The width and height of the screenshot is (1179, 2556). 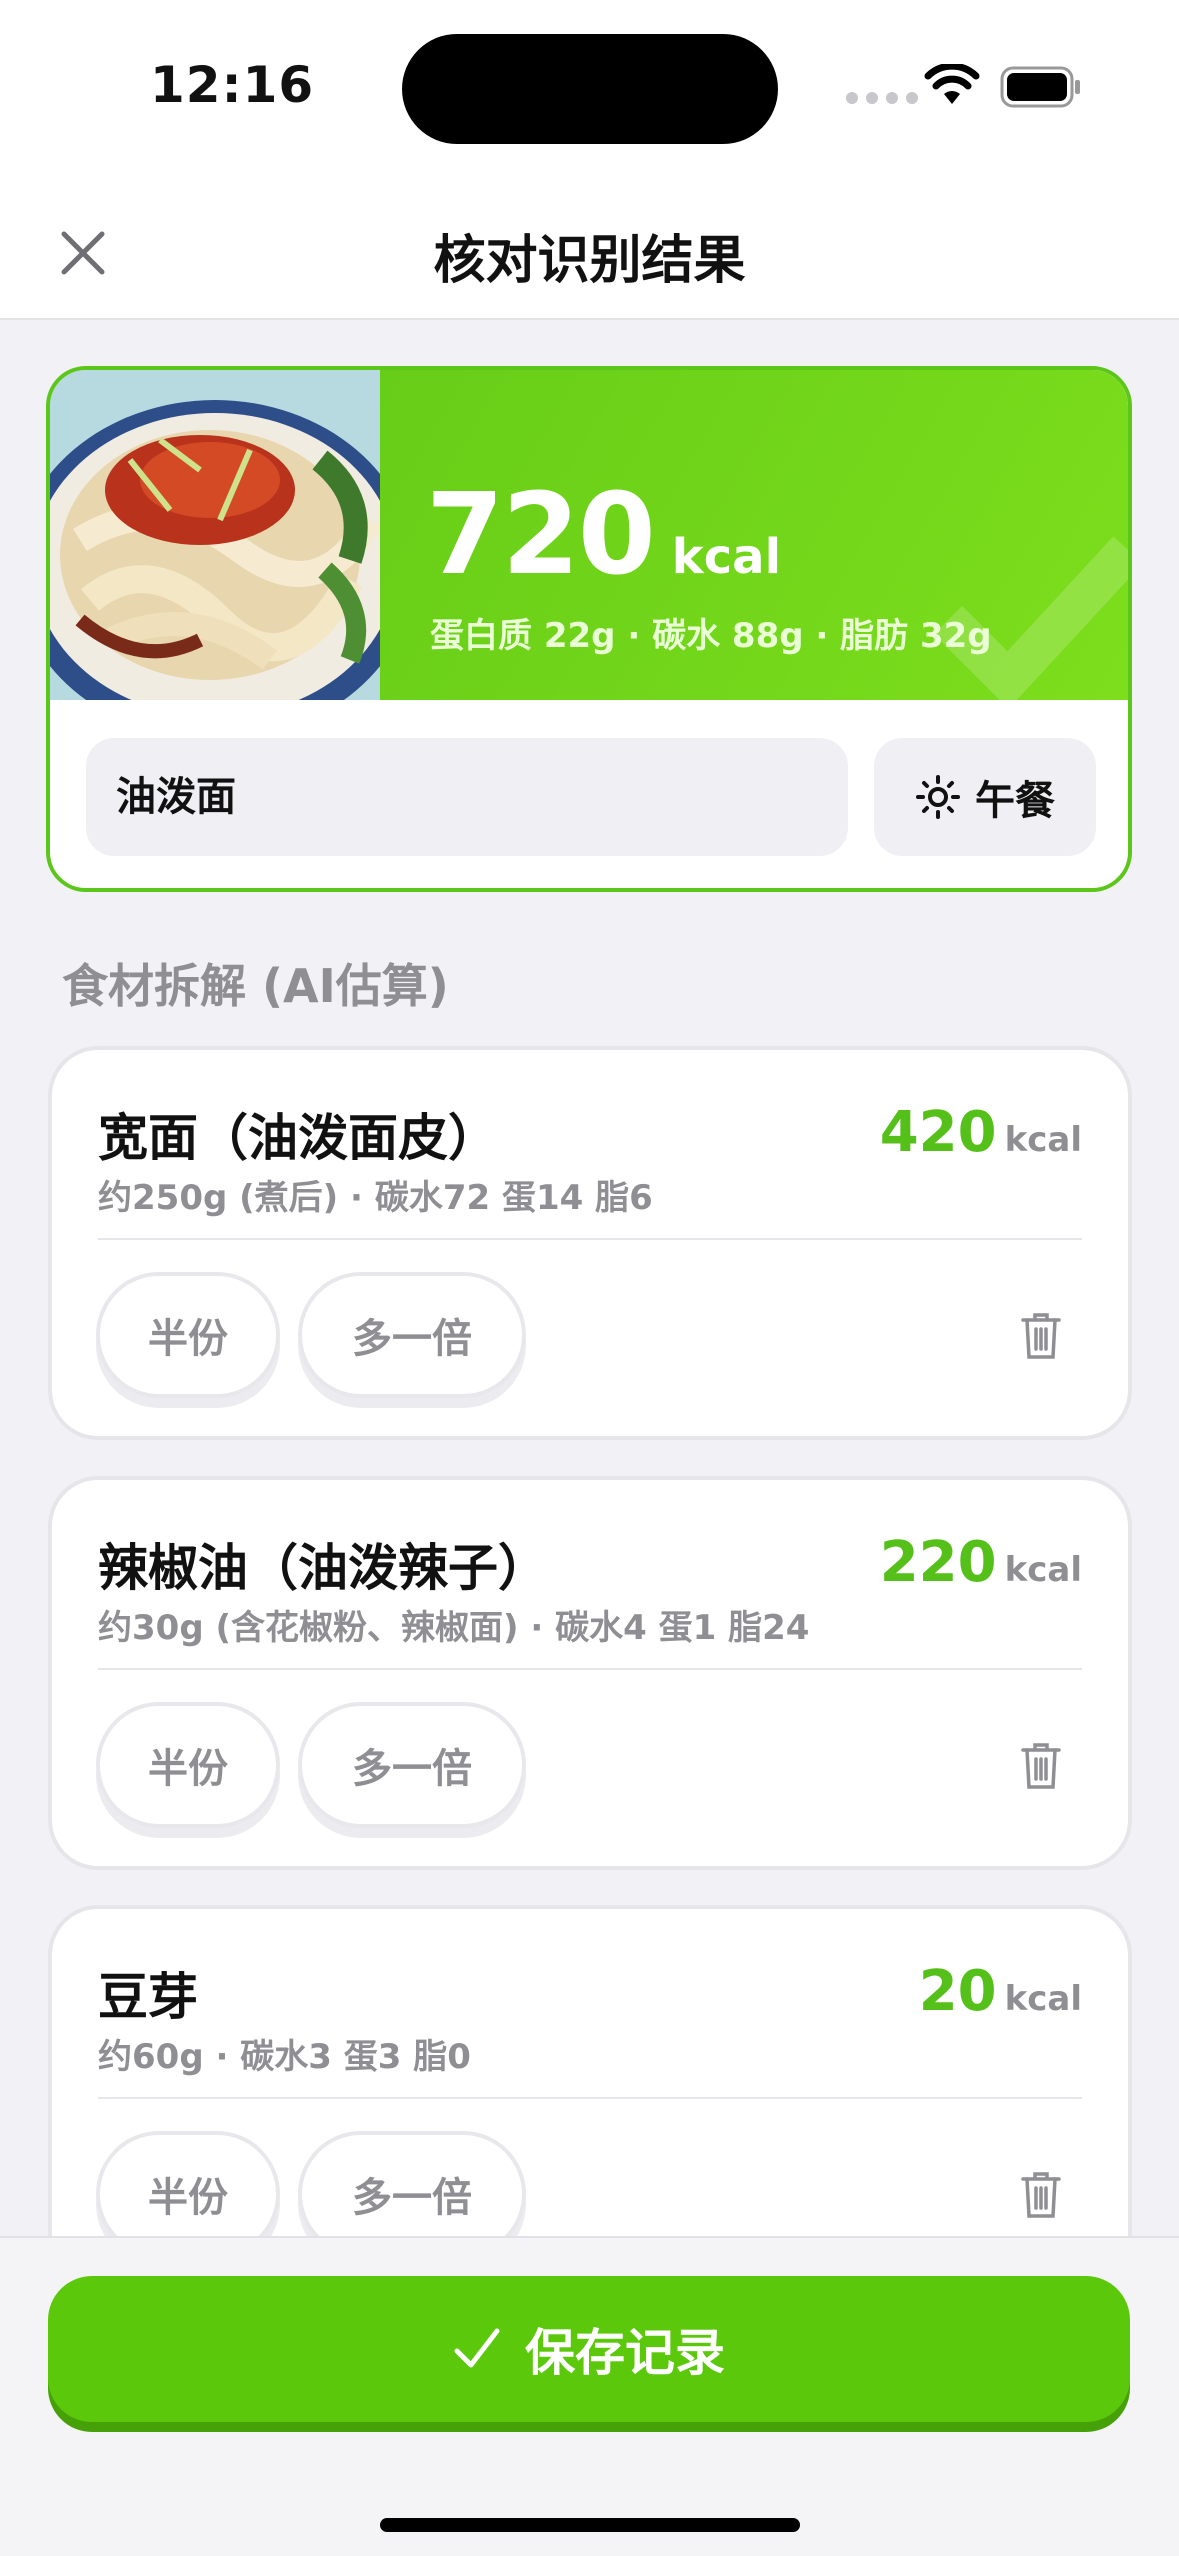 I want to click on ingredient-detail: 约250g (煮后) · 碳水72 蛋14 脂6, so click(x=375, y=1198).